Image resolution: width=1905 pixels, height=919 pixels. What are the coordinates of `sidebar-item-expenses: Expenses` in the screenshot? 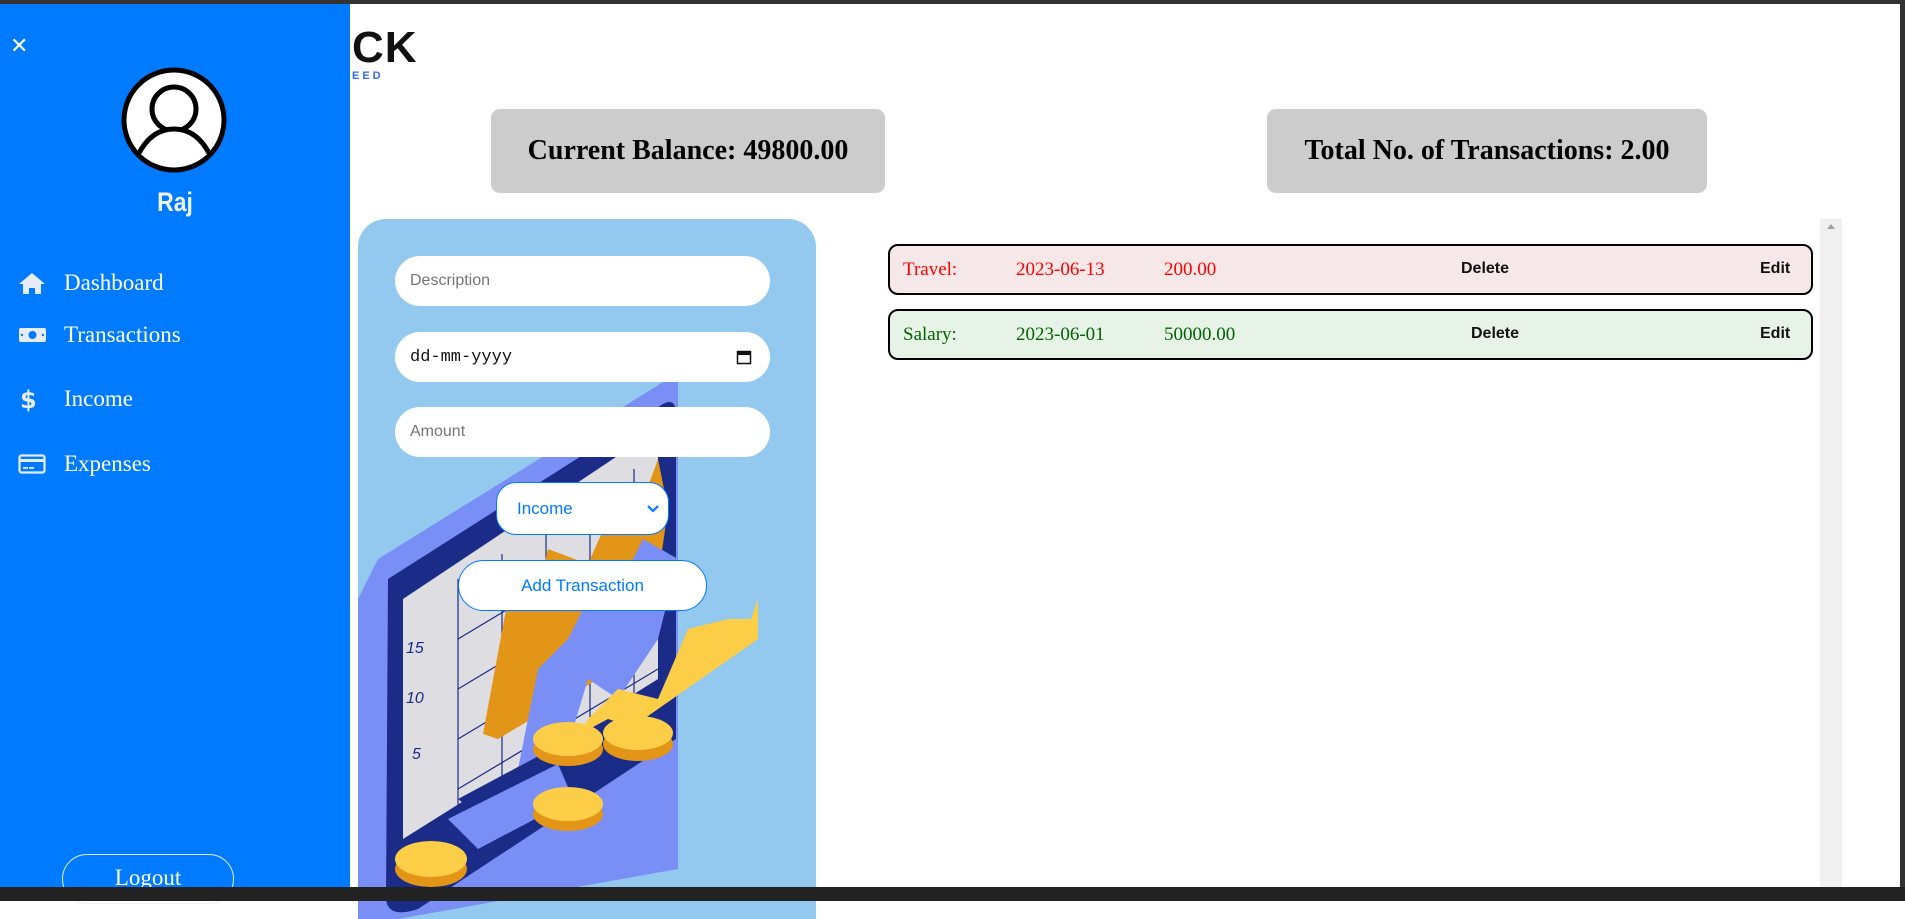 It's located at (84, 464).